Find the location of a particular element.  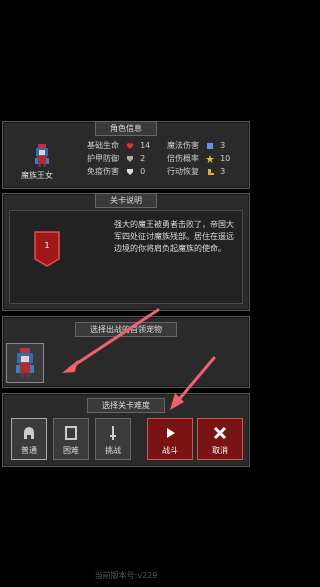

level-panel-title: 关卡说明 is located at coordinates (126, 200).